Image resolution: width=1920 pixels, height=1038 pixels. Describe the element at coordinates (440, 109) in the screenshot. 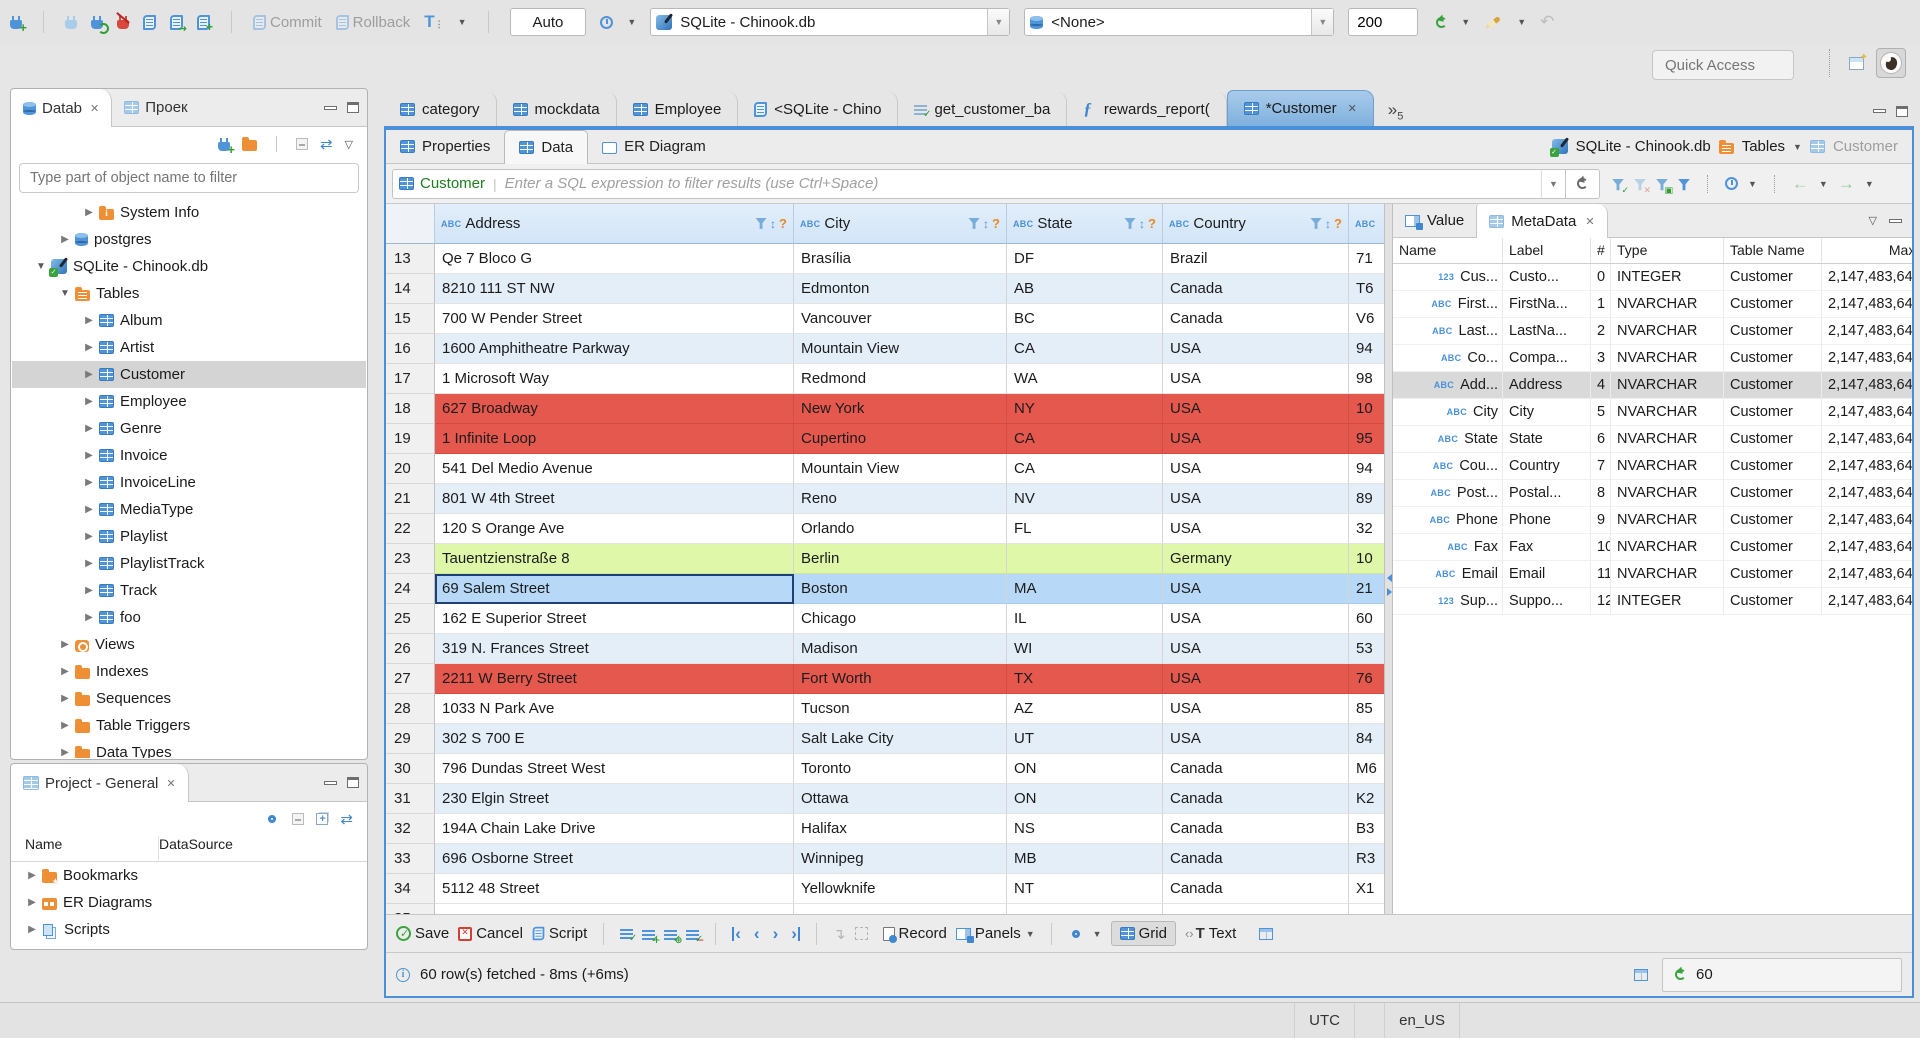

I see `editor-tab-category: category` at that location.